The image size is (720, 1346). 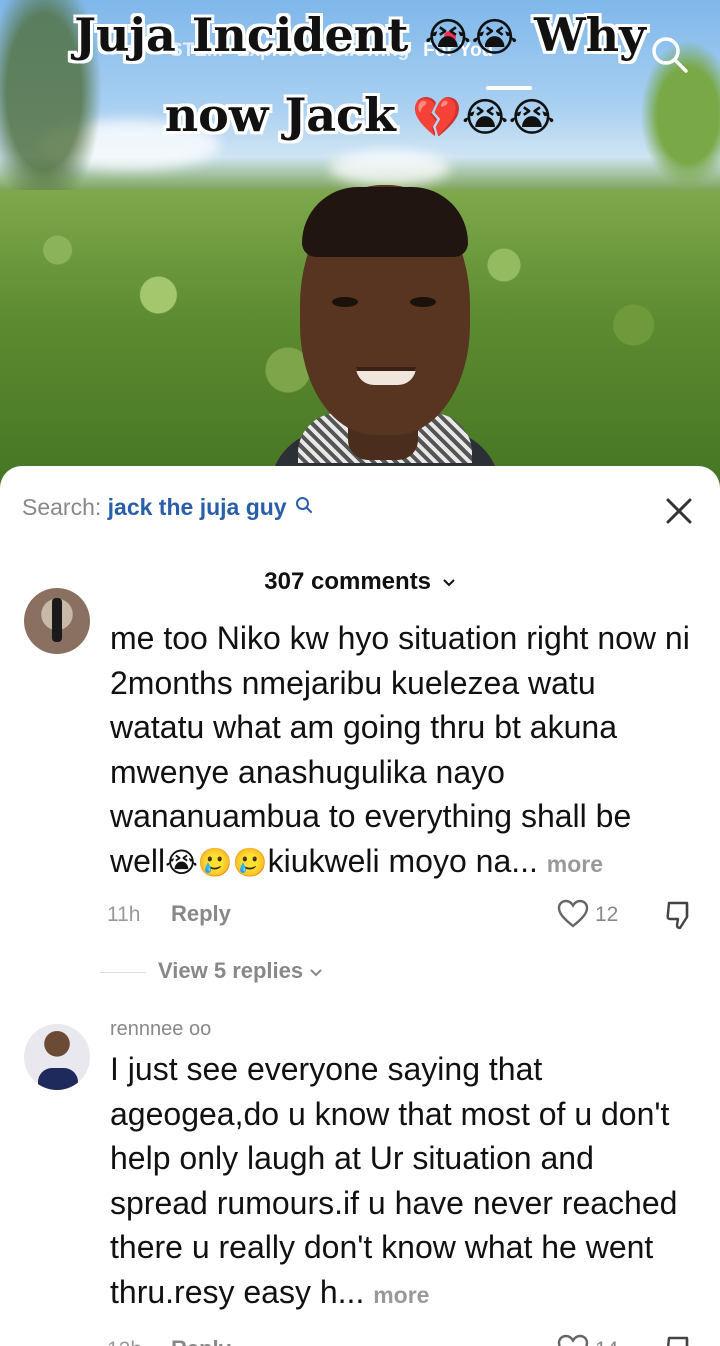 What do you see at coordinates (606, 1342) in the screenshot?
I see `like-count: 14` at bounding box center [606, 1342].